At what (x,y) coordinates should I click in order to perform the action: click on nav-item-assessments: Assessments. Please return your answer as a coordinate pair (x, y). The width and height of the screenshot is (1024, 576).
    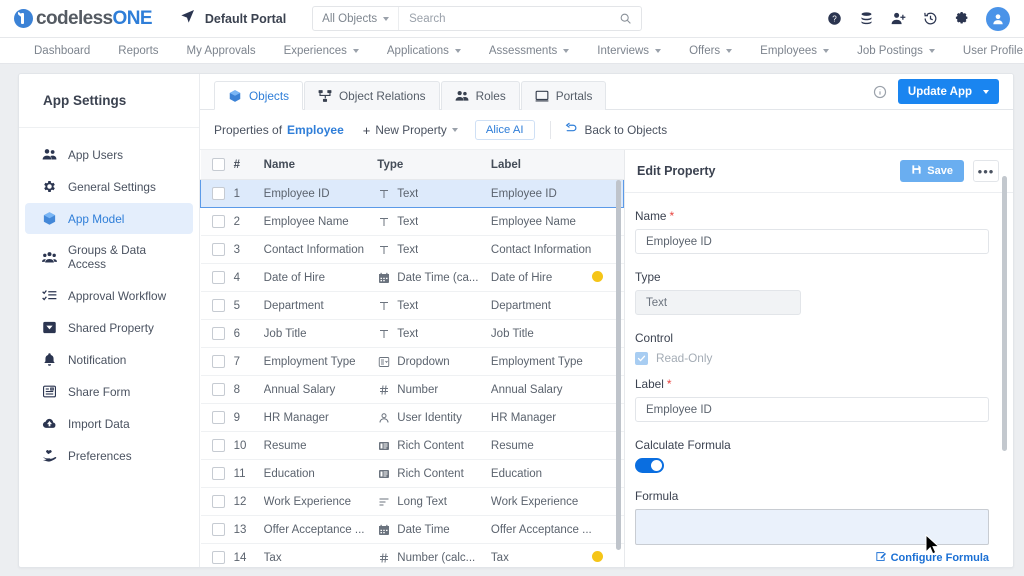
    Looking at the image, I should click on (529, 51).